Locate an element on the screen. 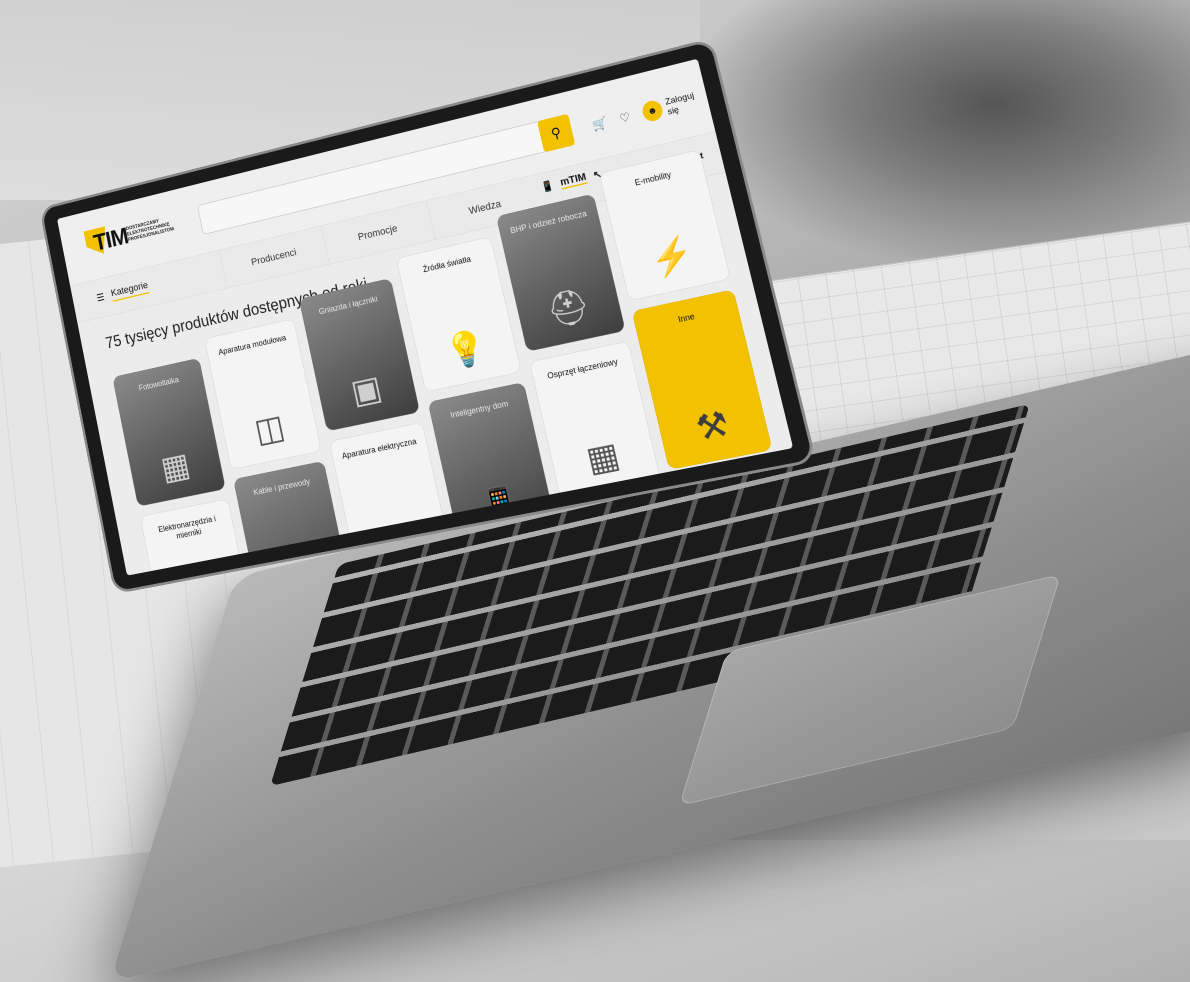 This screenshot has height=982, width=1190. helmet-icon: ⛑ is located at coordinates (568, 308).